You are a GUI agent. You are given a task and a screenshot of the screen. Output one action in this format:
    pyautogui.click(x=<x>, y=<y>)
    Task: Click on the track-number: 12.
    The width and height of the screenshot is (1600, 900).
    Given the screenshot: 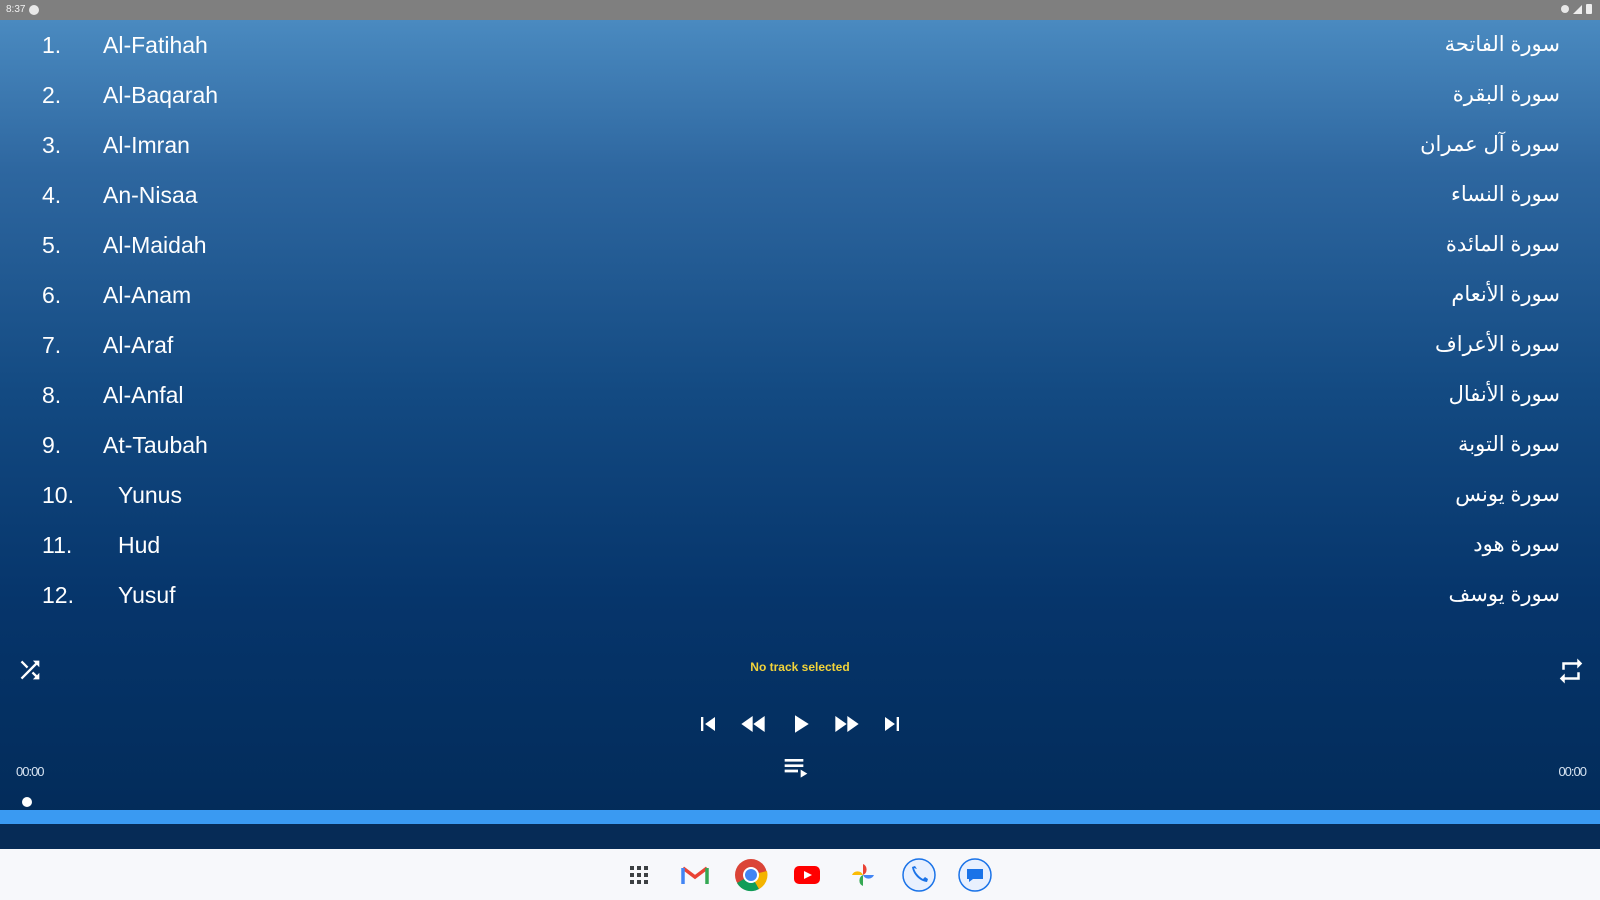 What is the action you would take?
    pyautogui.click(x=58, y=595)
    